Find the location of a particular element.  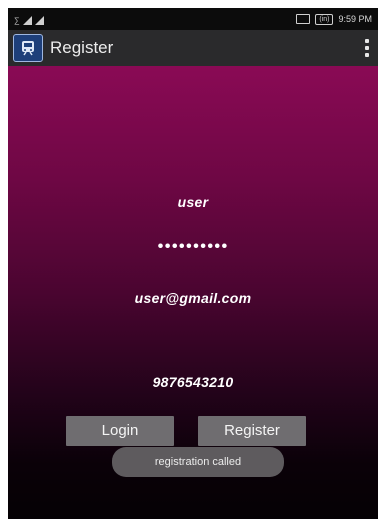

notification-icon is located at coordinates (303, 19).